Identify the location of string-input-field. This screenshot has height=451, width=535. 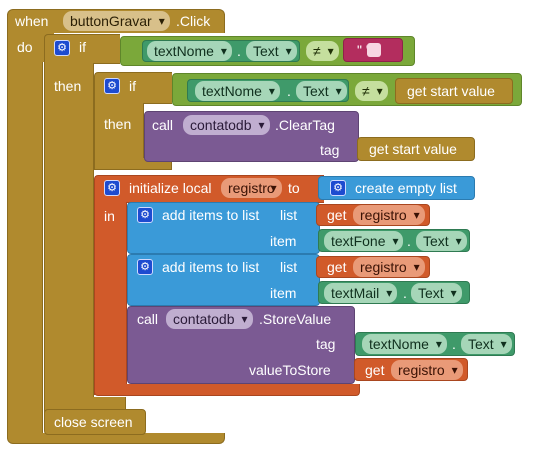
(374, 50).